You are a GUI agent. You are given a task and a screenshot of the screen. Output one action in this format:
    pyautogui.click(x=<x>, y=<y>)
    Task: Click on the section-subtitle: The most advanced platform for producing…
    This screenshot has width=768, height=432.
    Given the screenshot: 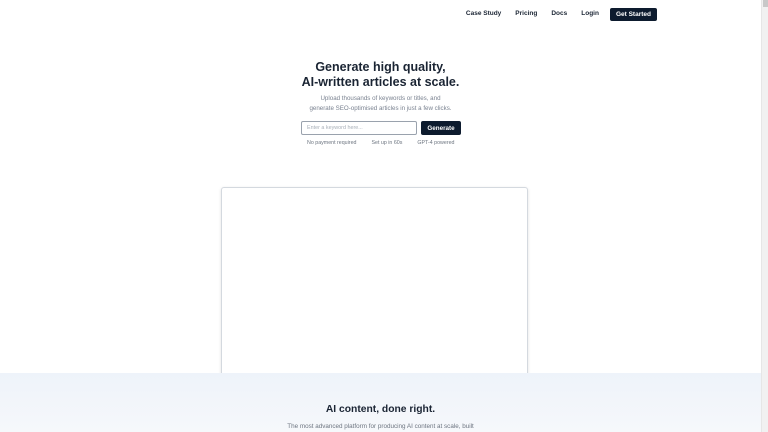 What is the action you would take?
    pyautogui.click(x=380, y=426)
    